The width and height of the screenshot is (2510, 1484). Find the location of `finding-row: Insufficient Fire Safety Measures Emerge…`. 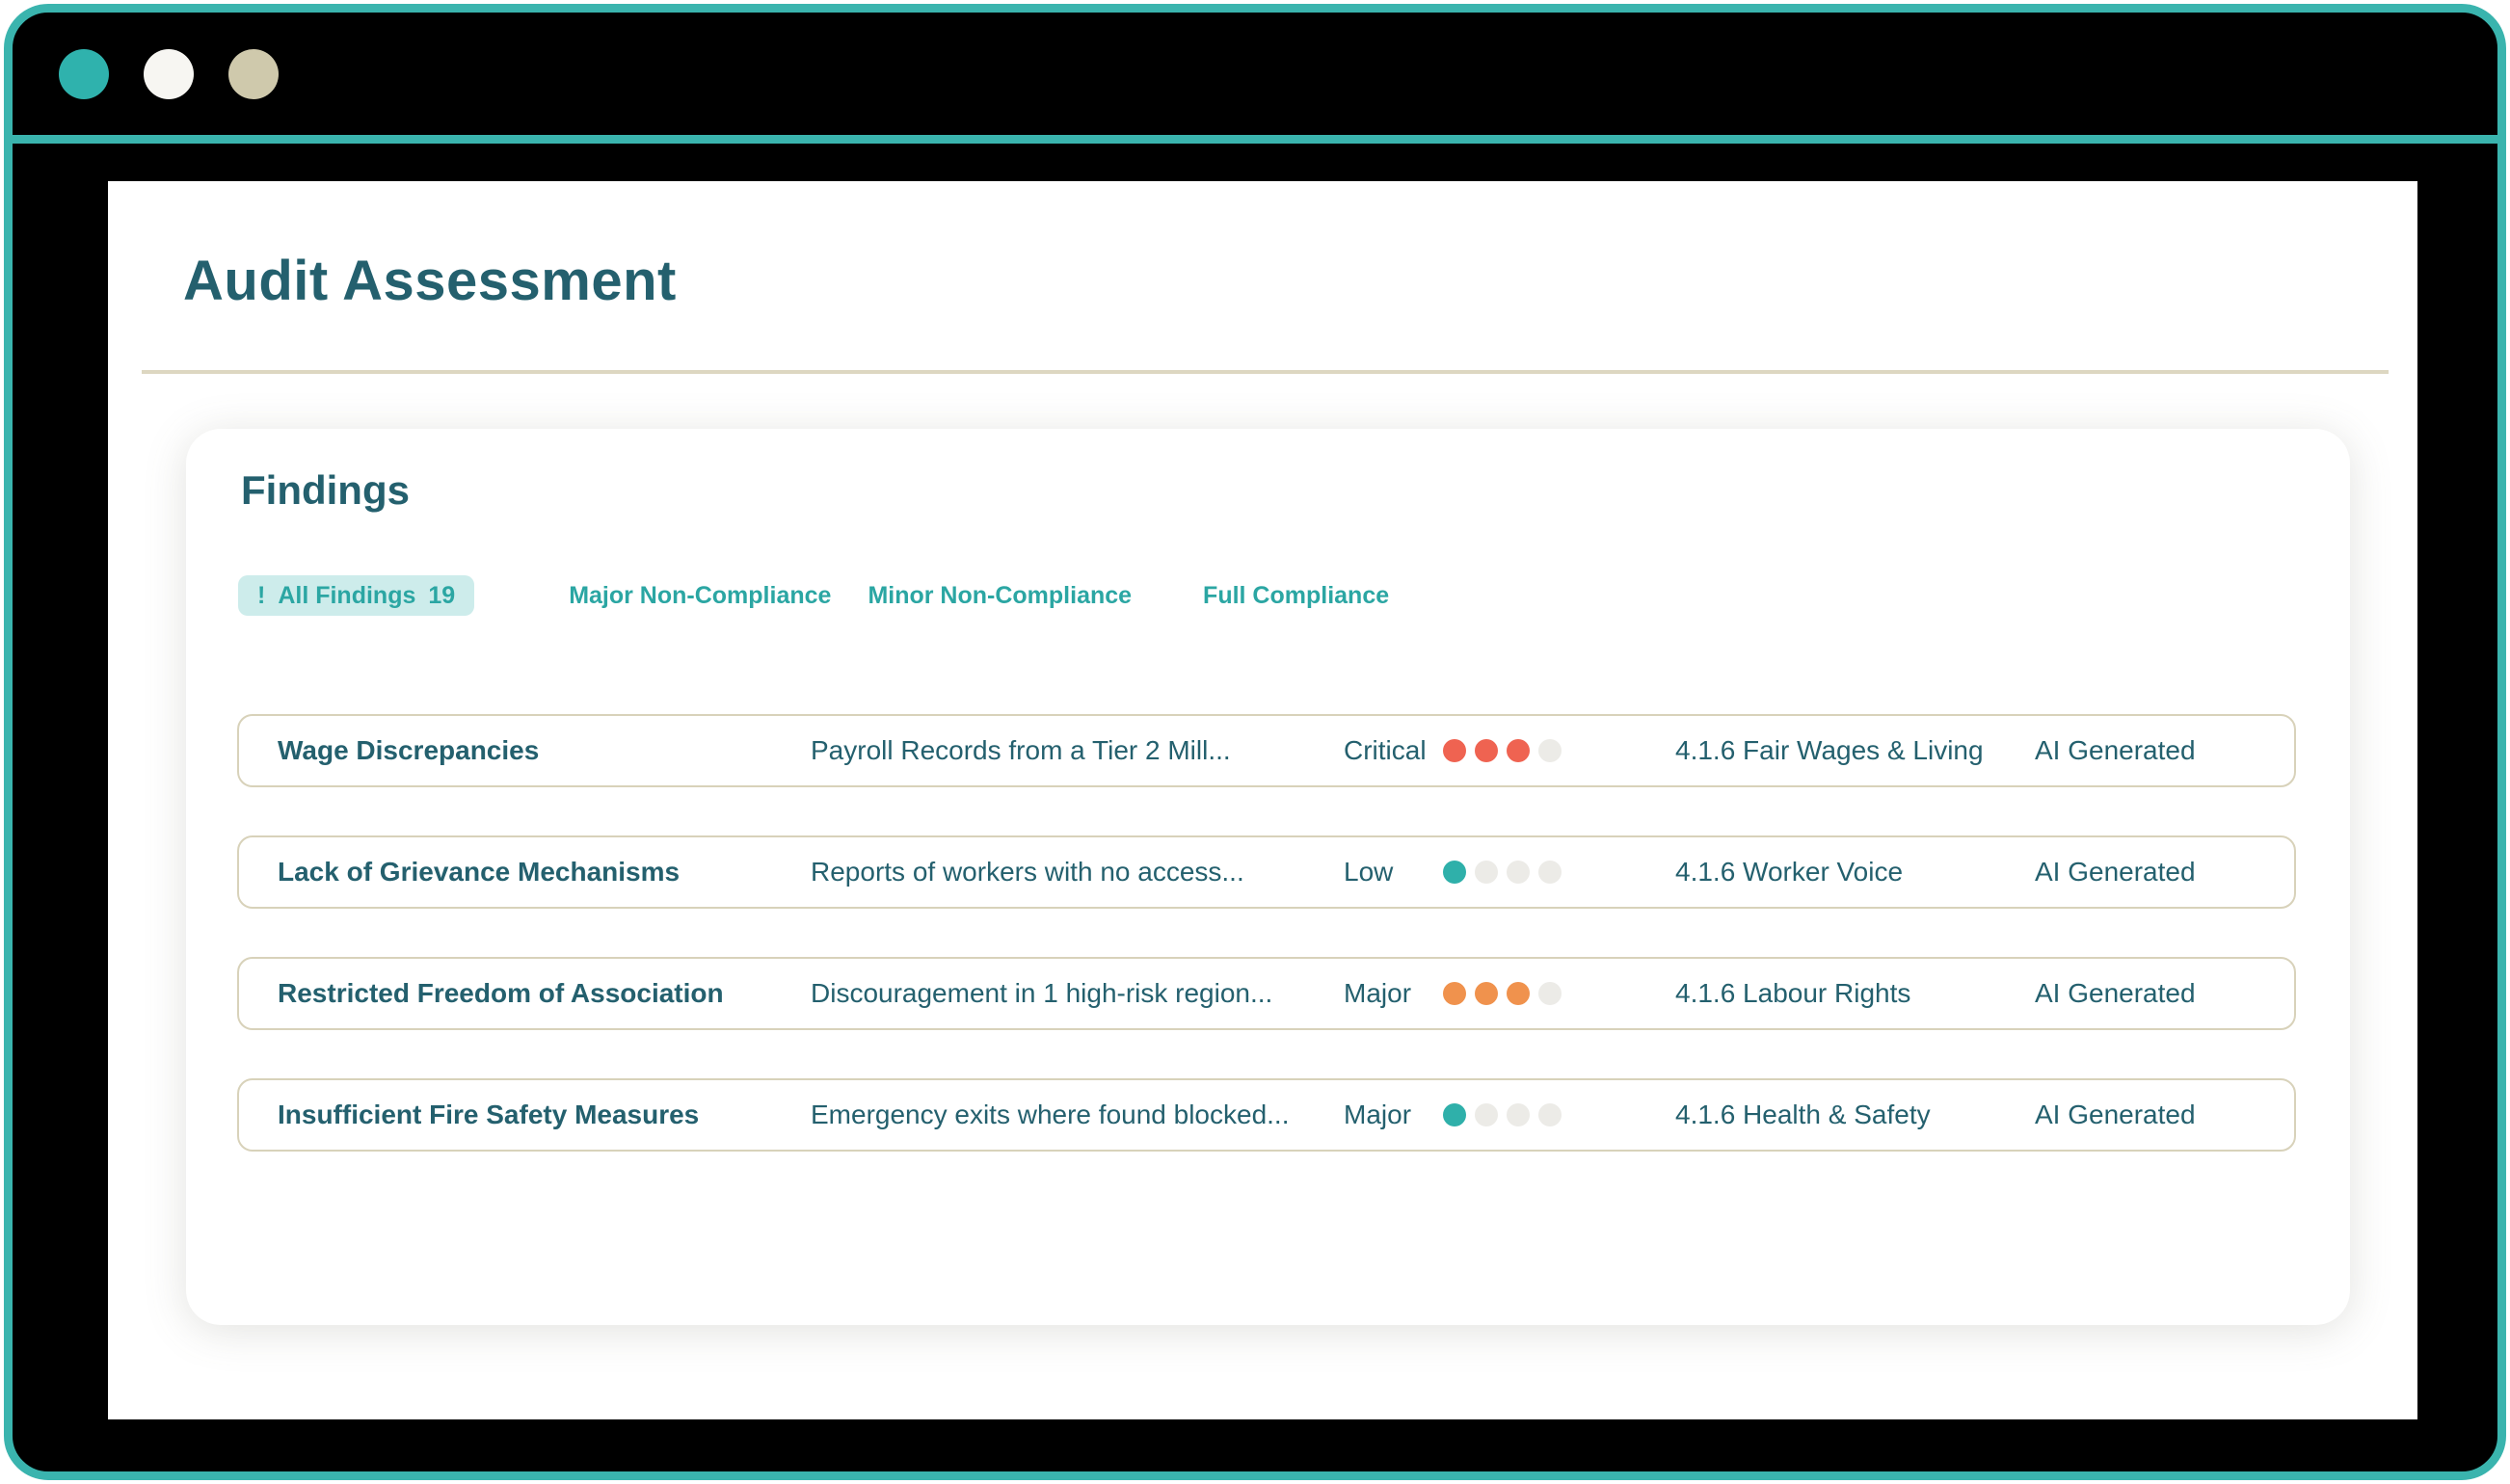

finding-row: Insufficient Fire Safety Measures Emerge… is located at coordinates (1266, 1115).